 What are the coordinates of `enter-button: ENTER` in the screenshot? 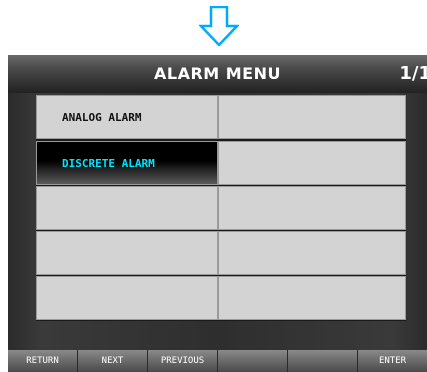 It's located at (392, 361).